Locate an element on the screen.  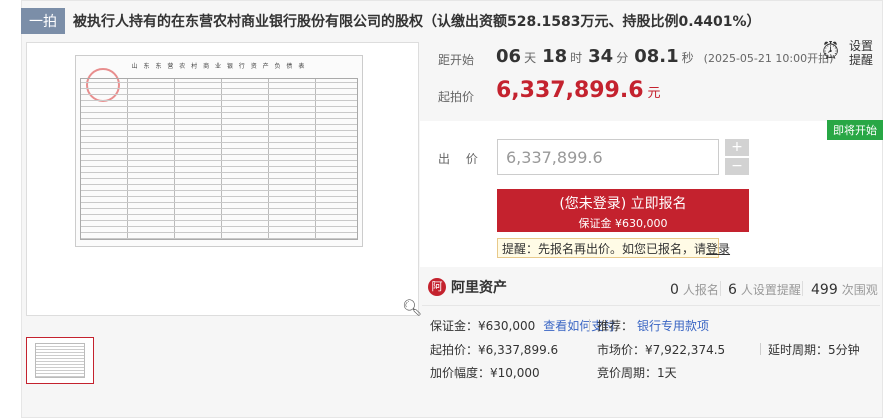
start-price: 6,337,899.6 元 is located at coordinates (578, 90).